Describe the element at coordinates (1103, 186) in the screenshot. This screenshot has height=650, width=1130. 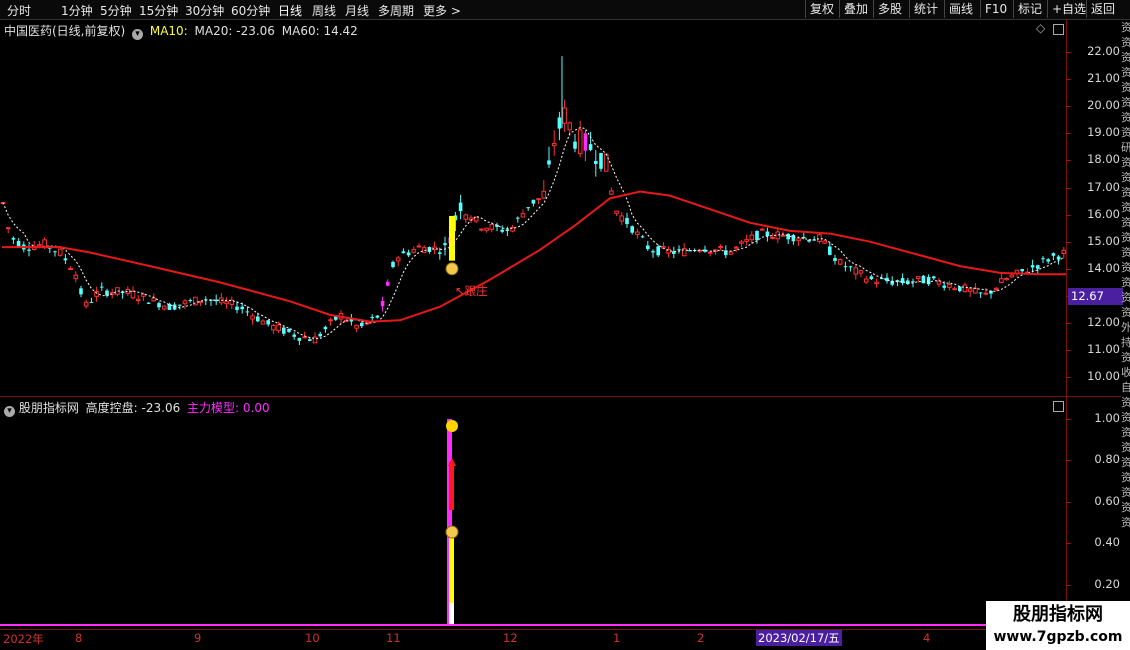
I see `y-tick-label: 17.00` at that location.